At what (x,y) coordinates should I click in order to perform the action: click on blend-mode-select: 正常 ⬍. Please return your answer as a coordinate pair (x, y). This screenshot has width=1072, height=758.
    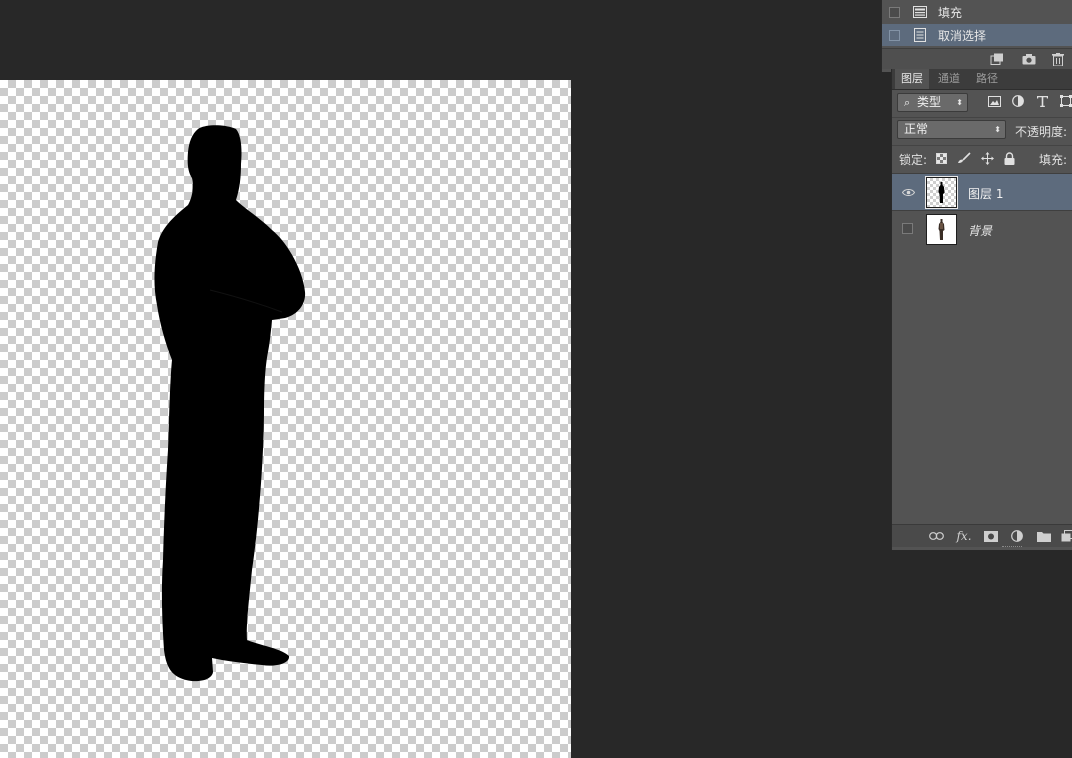
    Looking at the image, I should click on (951, 129).